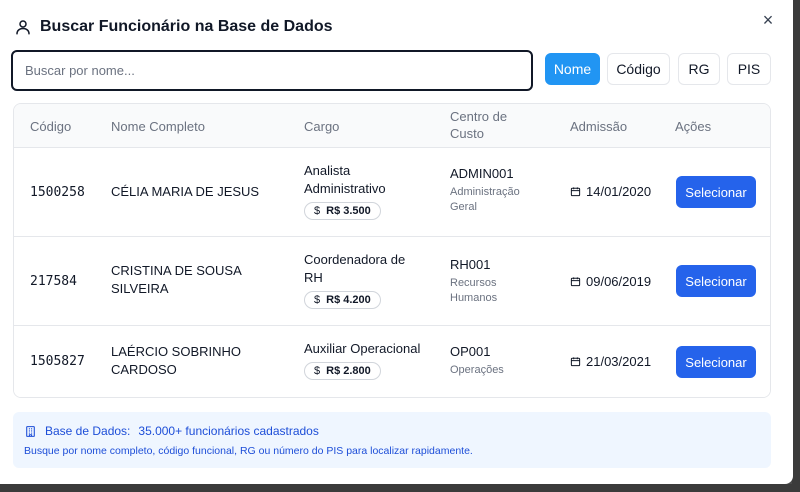 This screenshot has width=800, height=492. Describe the element at coordinates (479, 125) in the screenshot. I see `header-centro-custo: Centro de Custo` at that location.